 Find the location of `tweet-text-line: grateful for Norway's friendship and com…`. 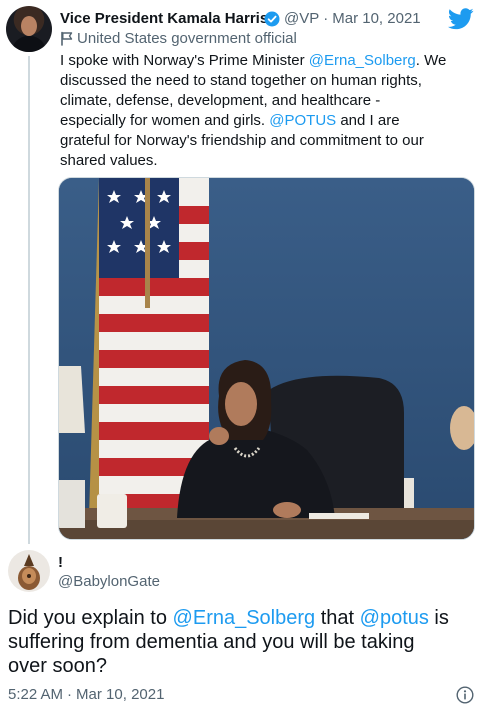

tweet-text-line: grateful for Norway's friendship and com… is located at coordinates (267, 141).